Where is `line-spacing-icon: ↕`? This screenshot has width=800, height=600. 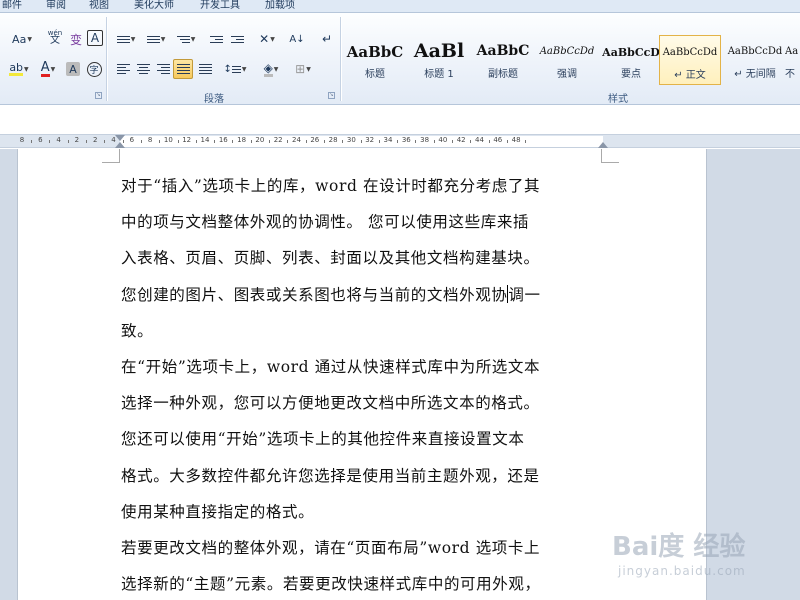 line-spacing-icon: ↕ is located at coordinates (227, 69).